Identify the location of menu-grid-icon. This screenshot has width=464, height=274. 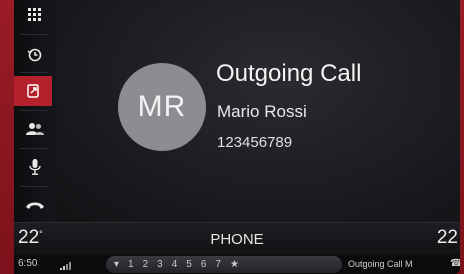
(34, 14).